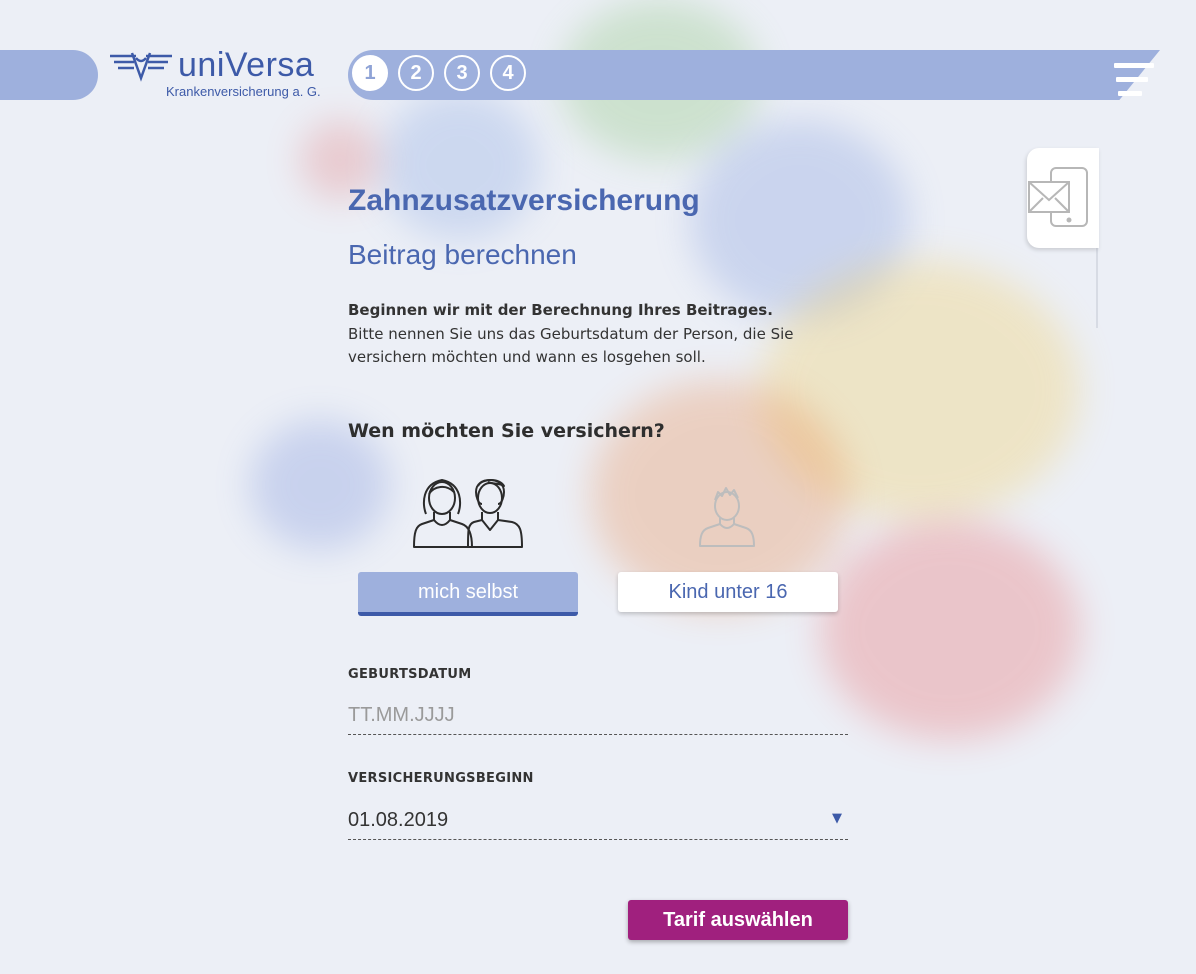  I want to click on hamburger-menu-icon, so click(1133, 80).